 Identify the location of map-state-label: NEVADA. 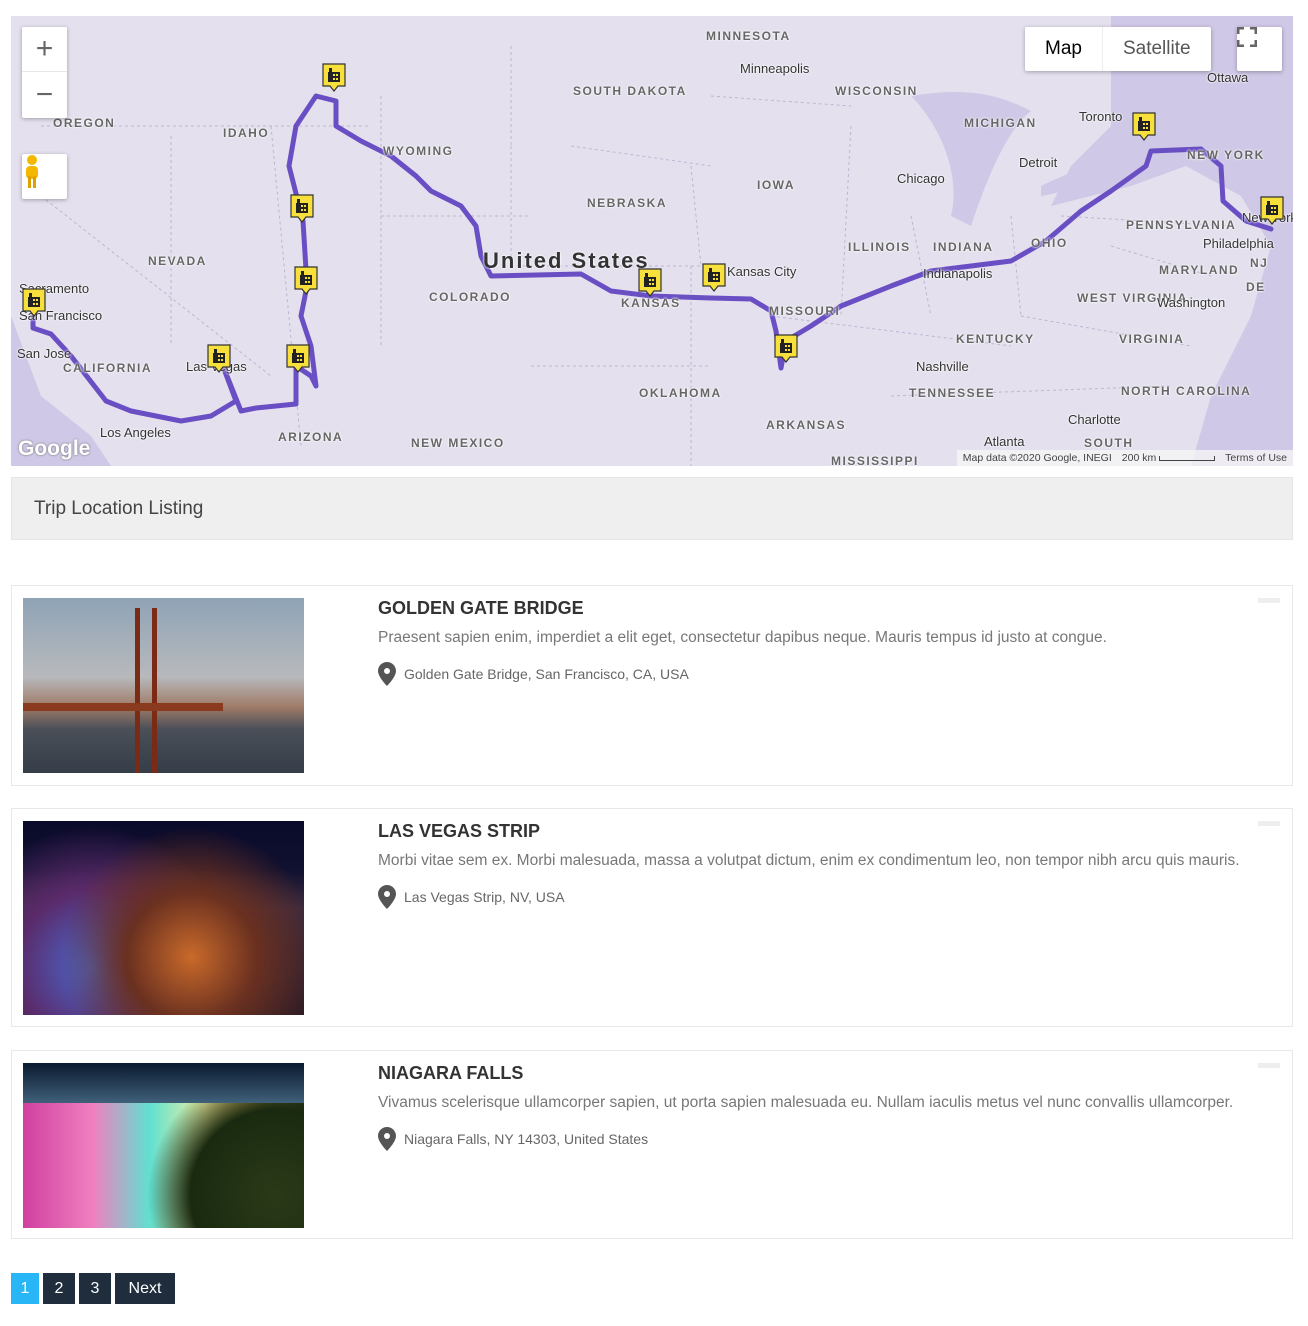
(177, 261).